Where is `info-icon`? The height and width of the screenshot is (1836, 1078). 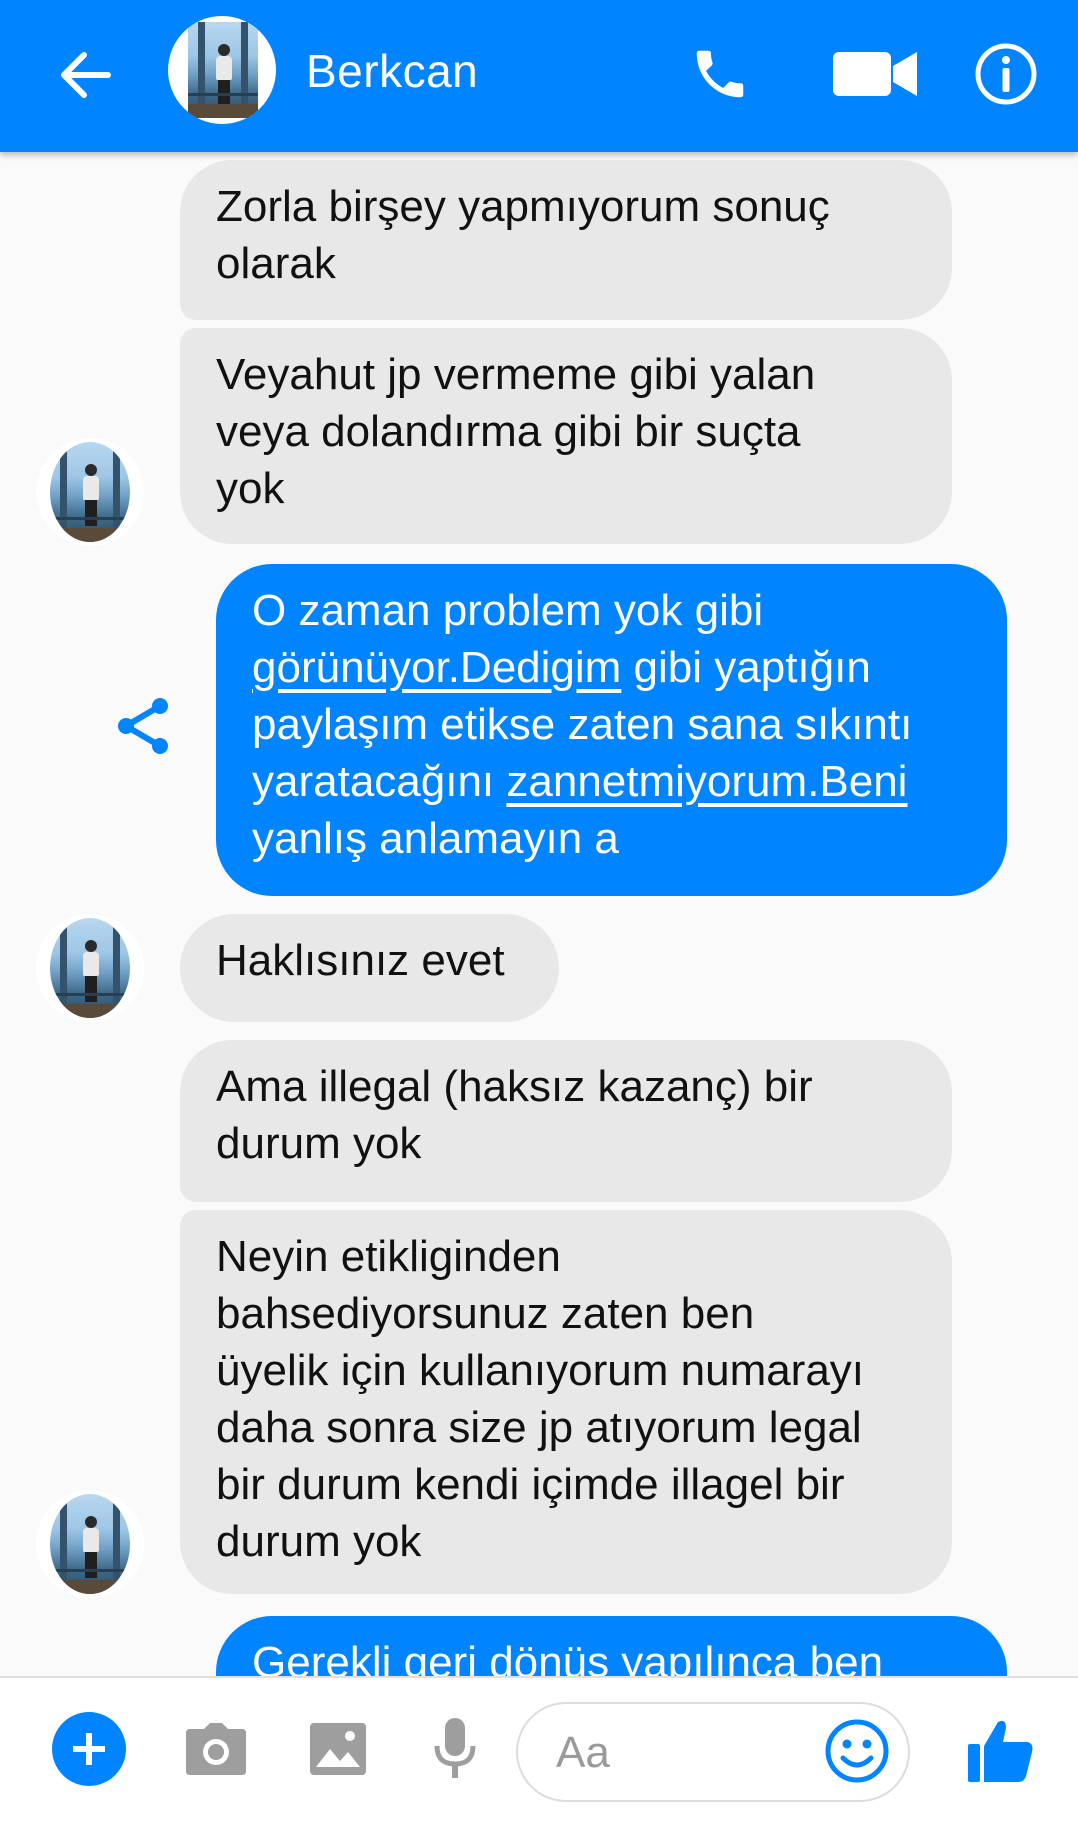 info-icon is located at coordinates (1006, 74).